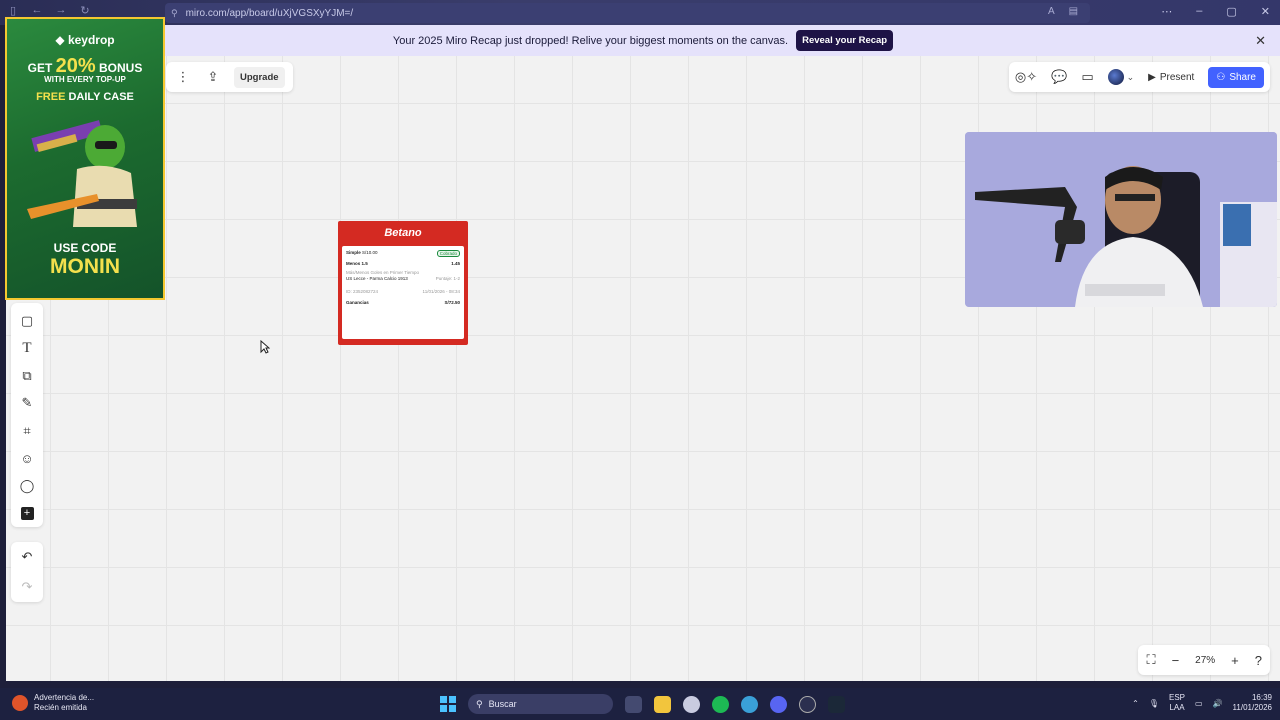  Describe the element at coordinates (1026, 77) in the screenshot. I see `reactions-icon: ◎✧` at that location.